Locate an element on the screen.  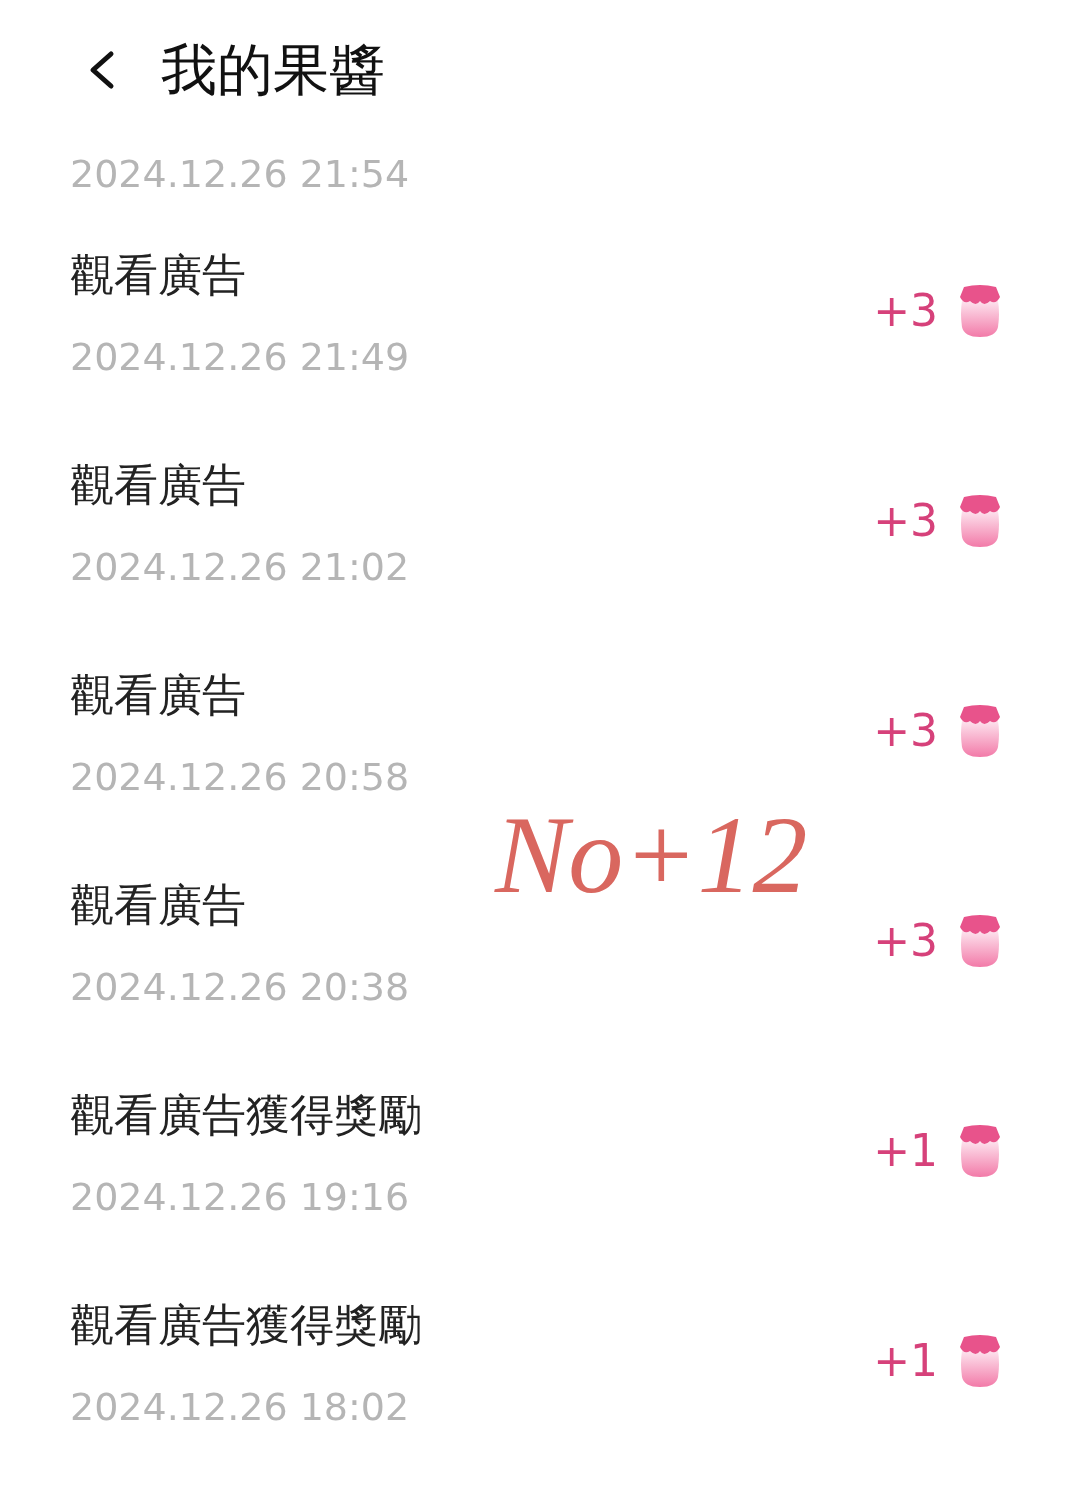
entry-date: 2024.12.26 20:58 is located at coordinates (240, 777).